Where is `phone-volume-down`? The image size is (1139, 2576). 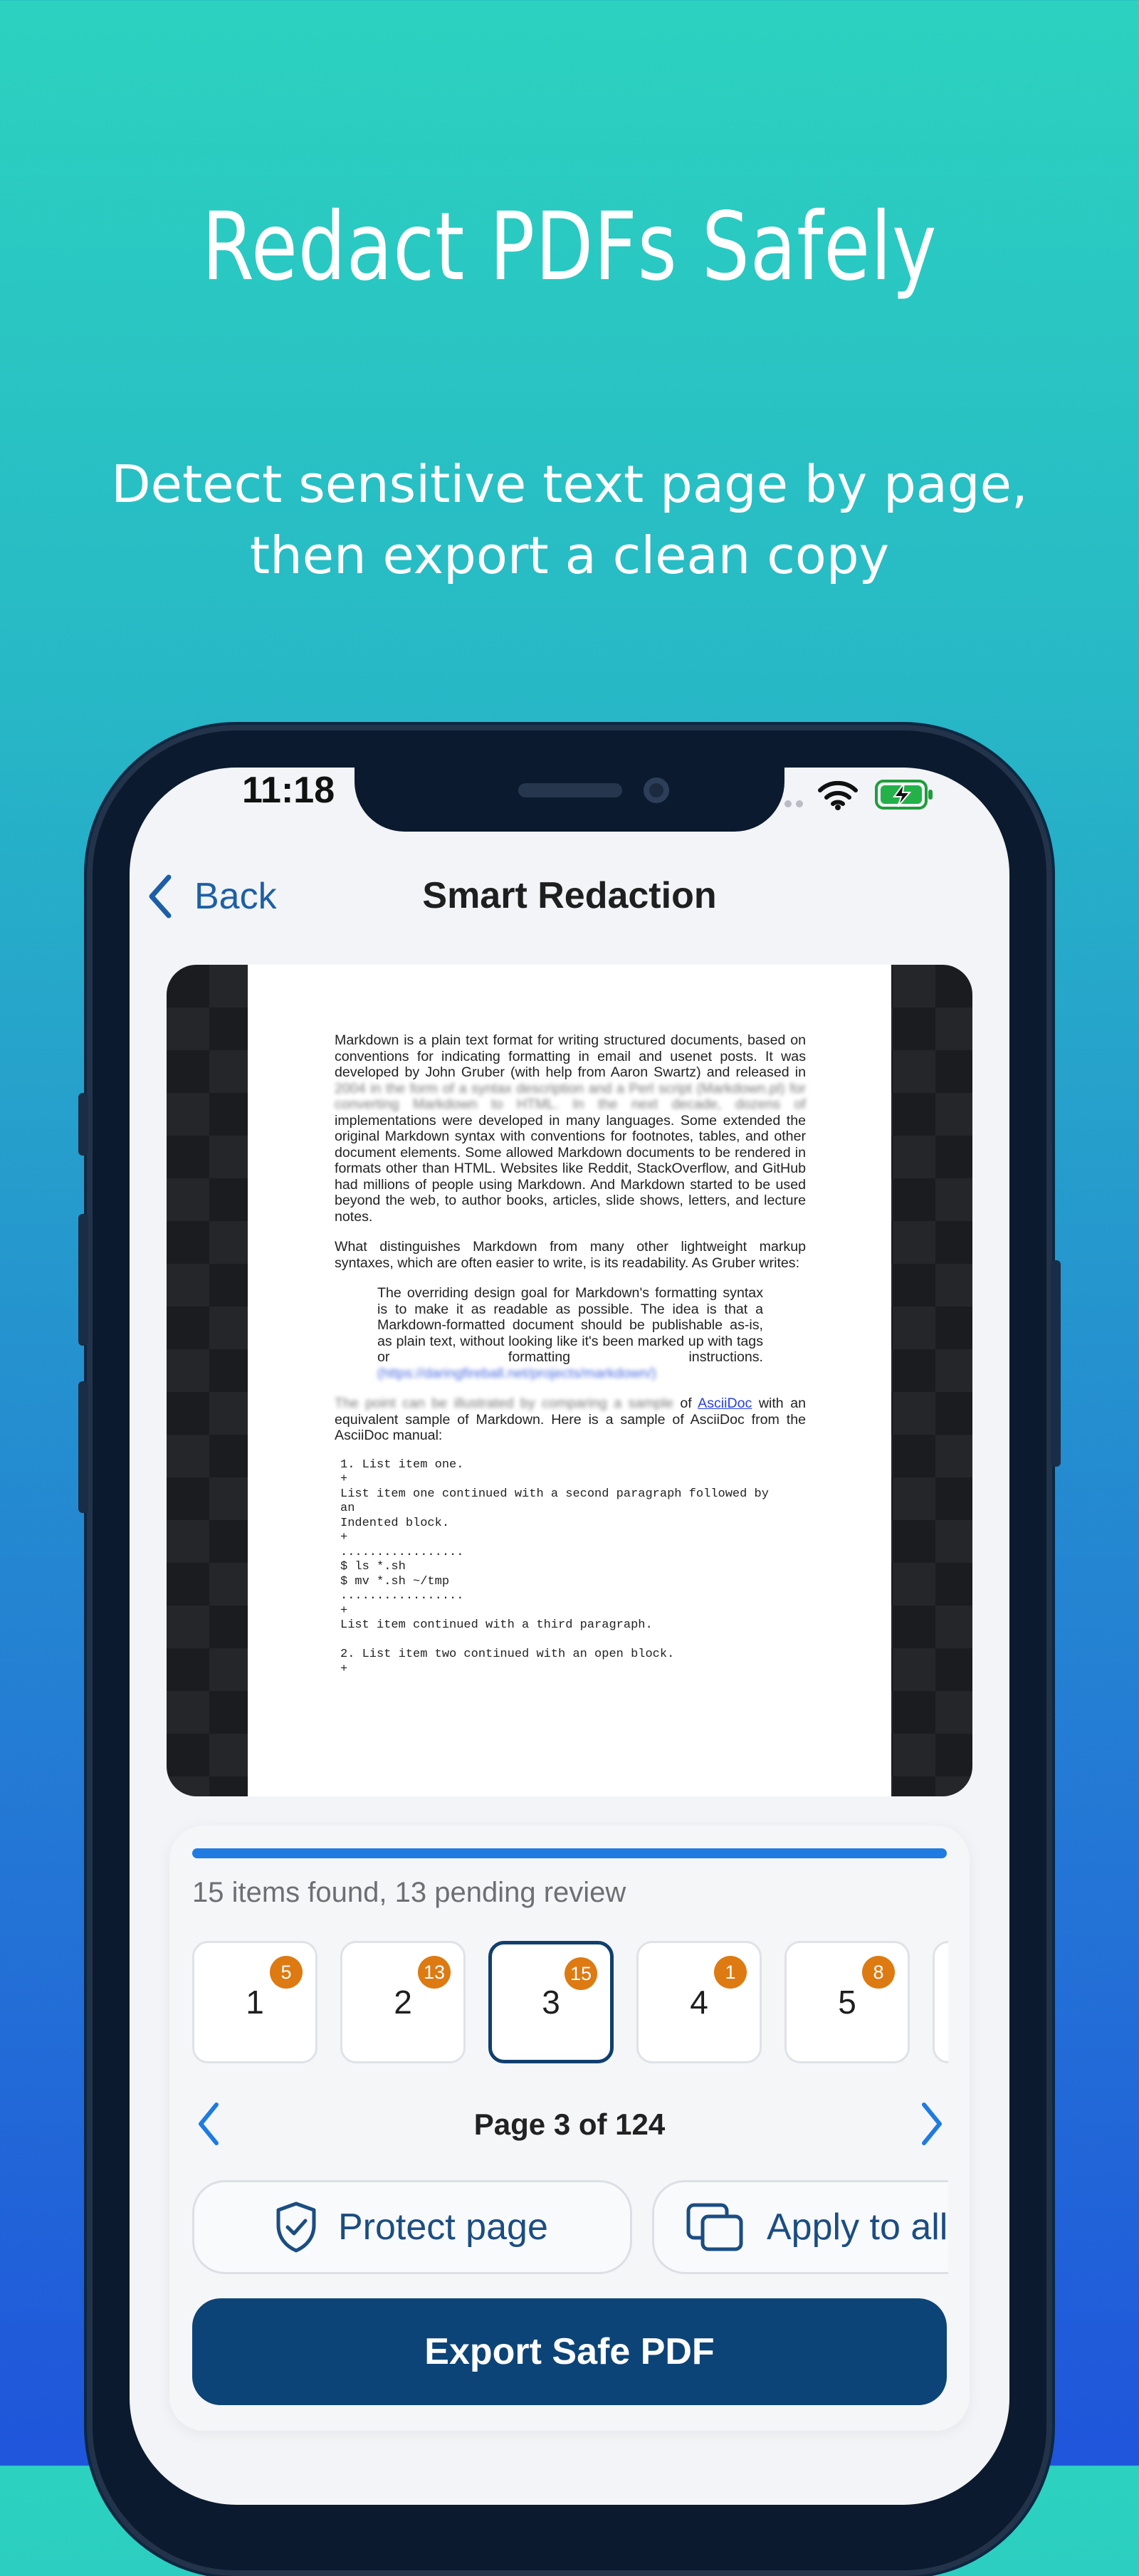
phone-volume-down is located at coordinates (83, 1447).